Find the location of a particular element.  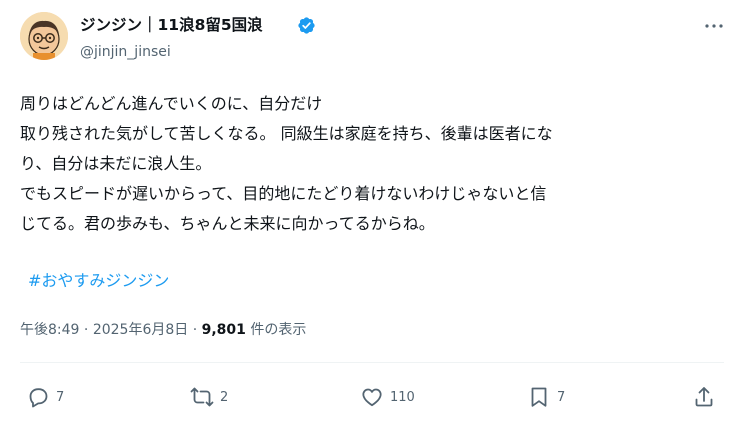

share-icon is located at coordinates (704, 397).